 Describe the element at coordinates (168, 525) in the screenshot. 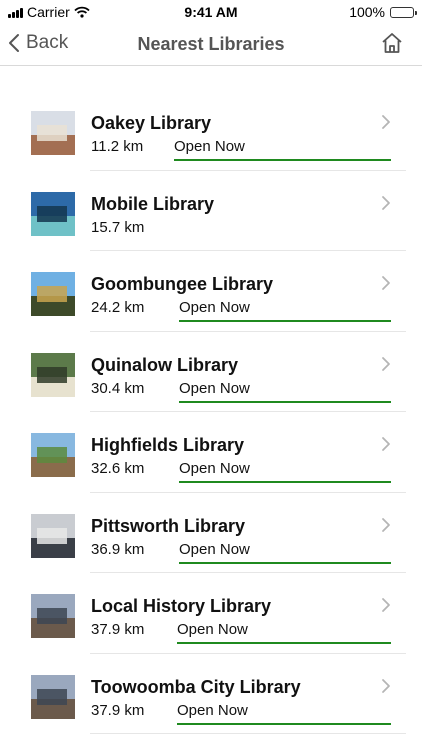

I see `library-name: Pittsworth Library` at that location.